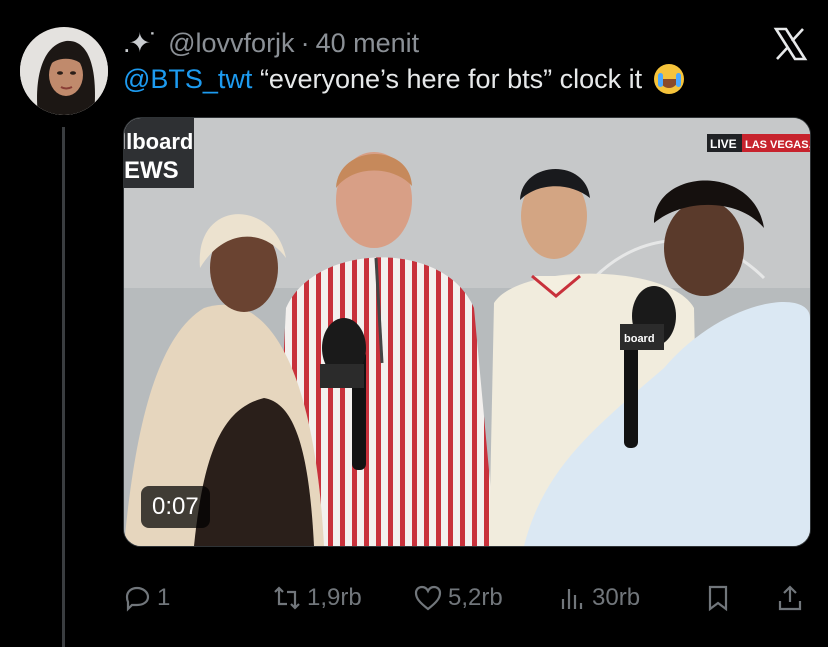  Describe the element at coordinates (616, 597) in the screenshot. I see `views-count: 30rb` at that location.